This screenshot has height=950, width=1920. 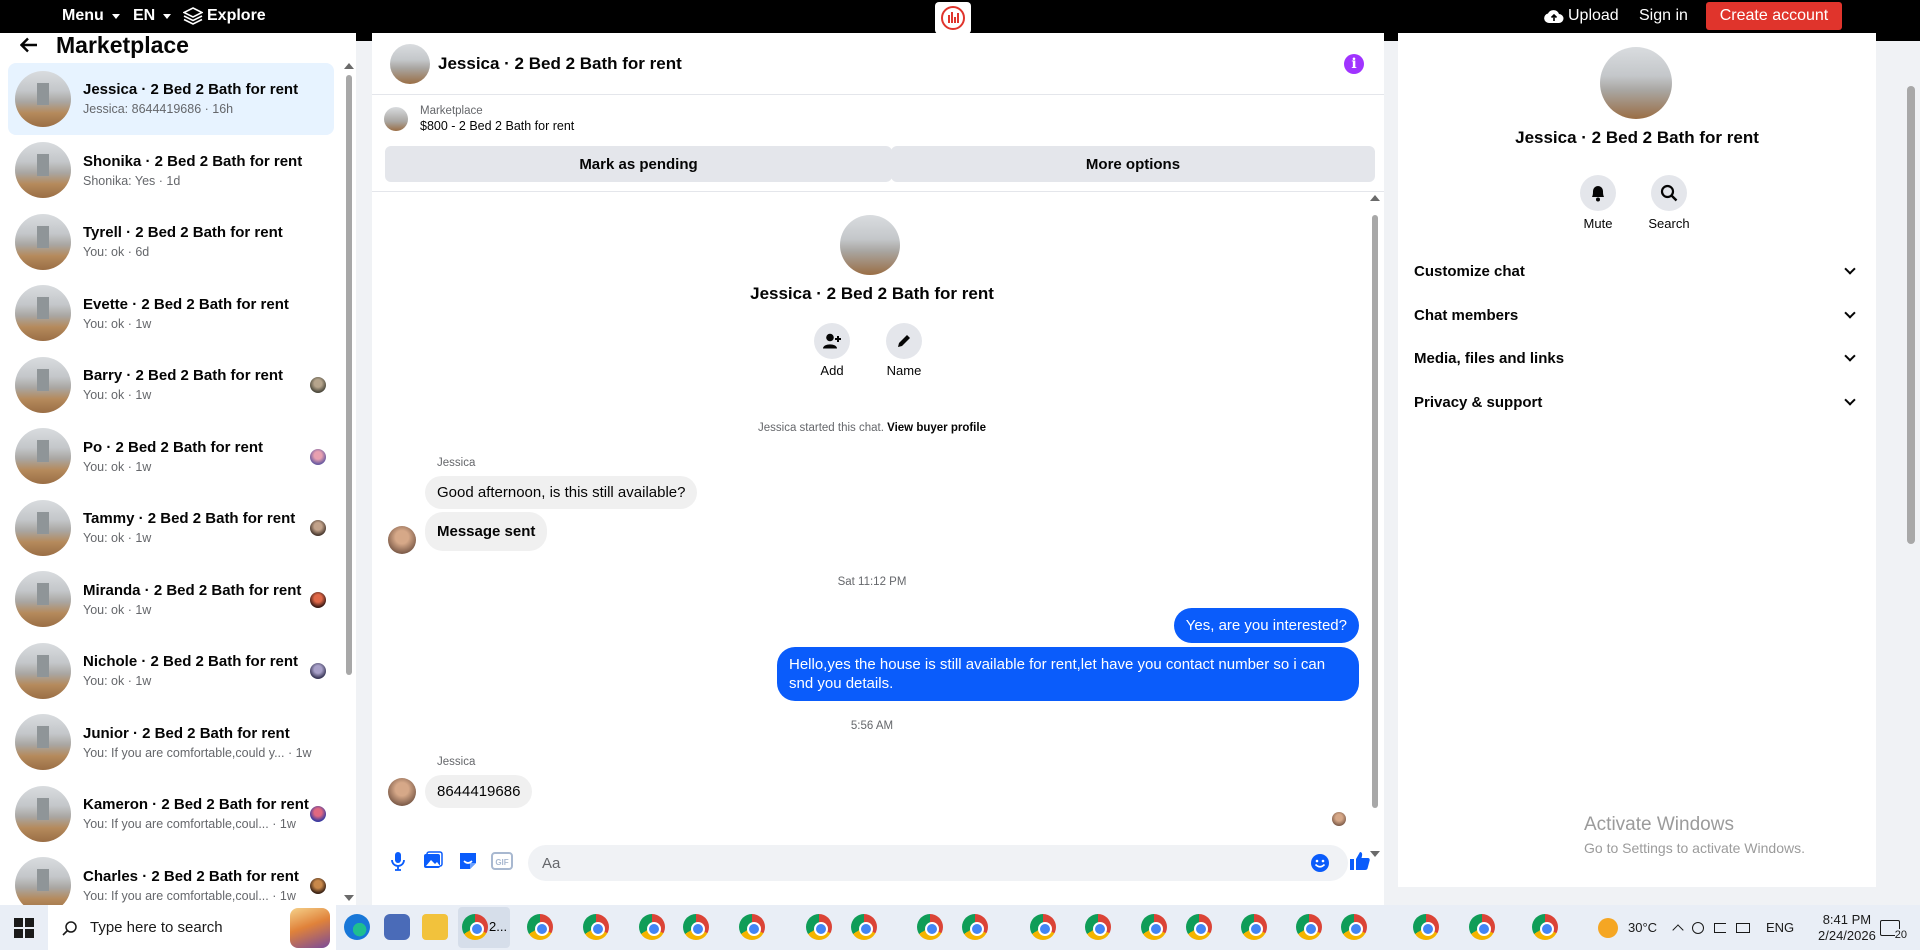 I want to click on mark-as-pending-button: Mark as pending, so click(x=638, y=164).